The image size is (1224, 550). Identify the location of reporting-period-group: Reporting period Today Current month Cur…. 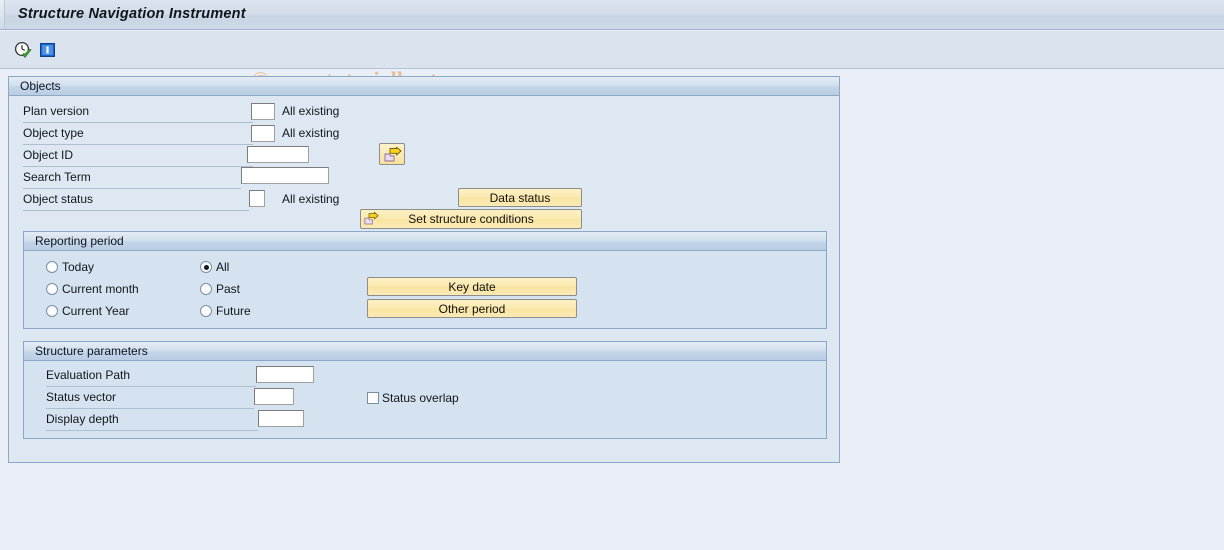
(425, 280).